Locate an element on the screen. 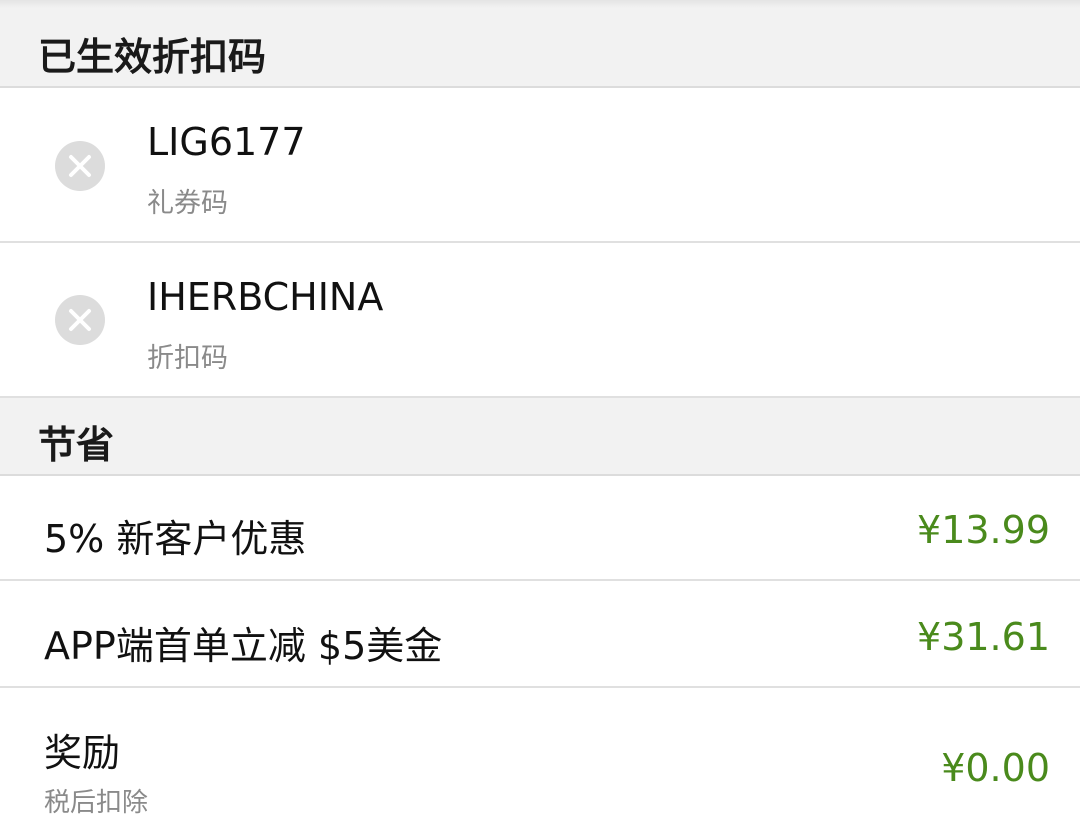 Image resolution: width=1080 pixels, height=839 pixels. saving-label: 5% 新客户优惠 is located at coordinates (175, 539).